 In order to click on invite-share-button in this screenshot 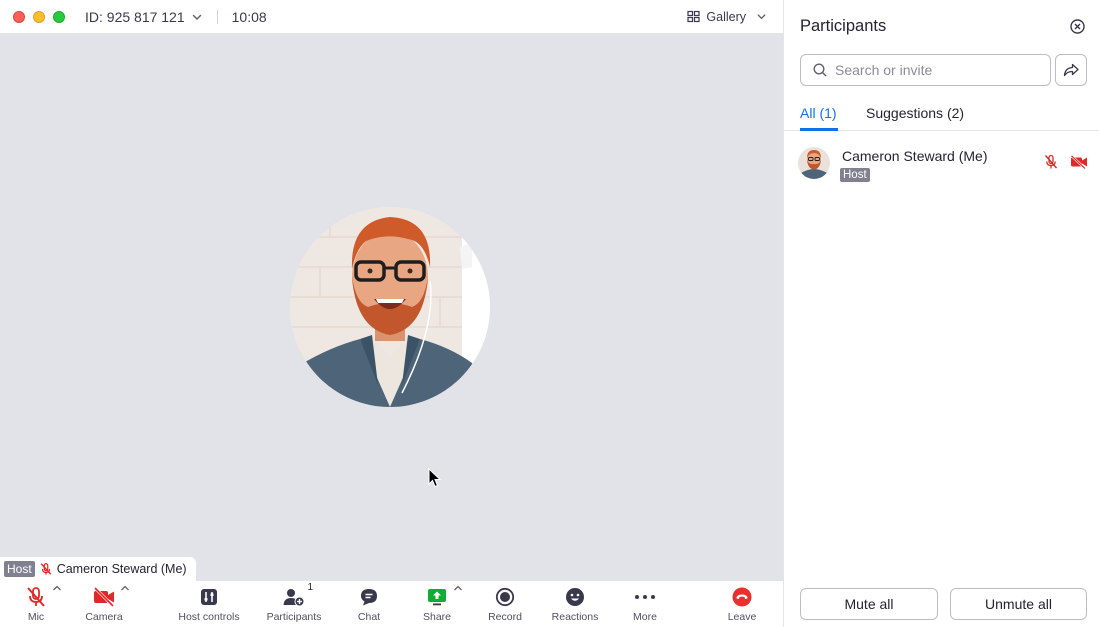, I will do `click(1071, 70)`.